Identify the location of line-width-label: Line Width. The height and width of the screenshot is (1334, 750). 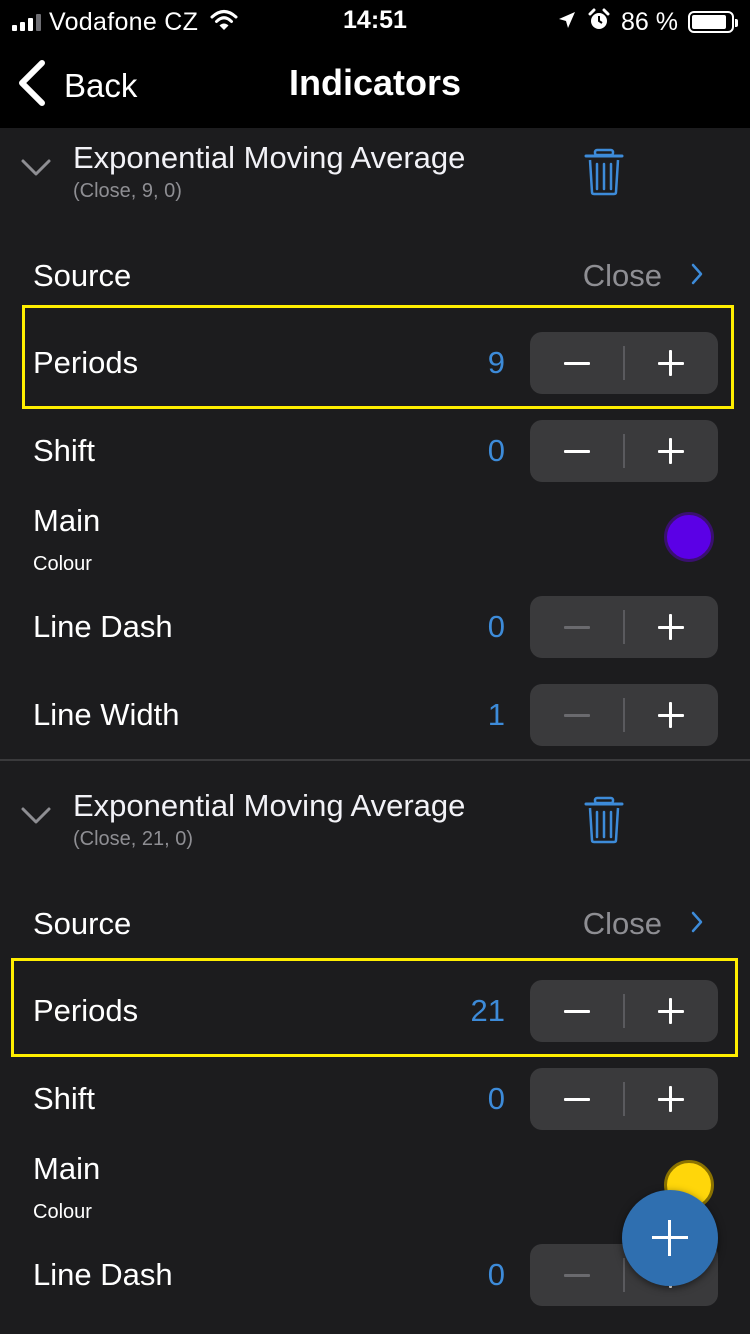
(106, 714).